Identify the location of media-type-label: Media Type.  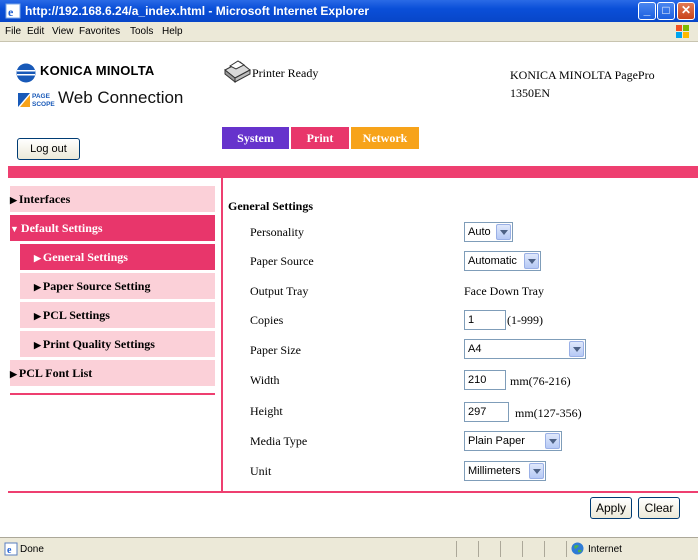
(279, 441).